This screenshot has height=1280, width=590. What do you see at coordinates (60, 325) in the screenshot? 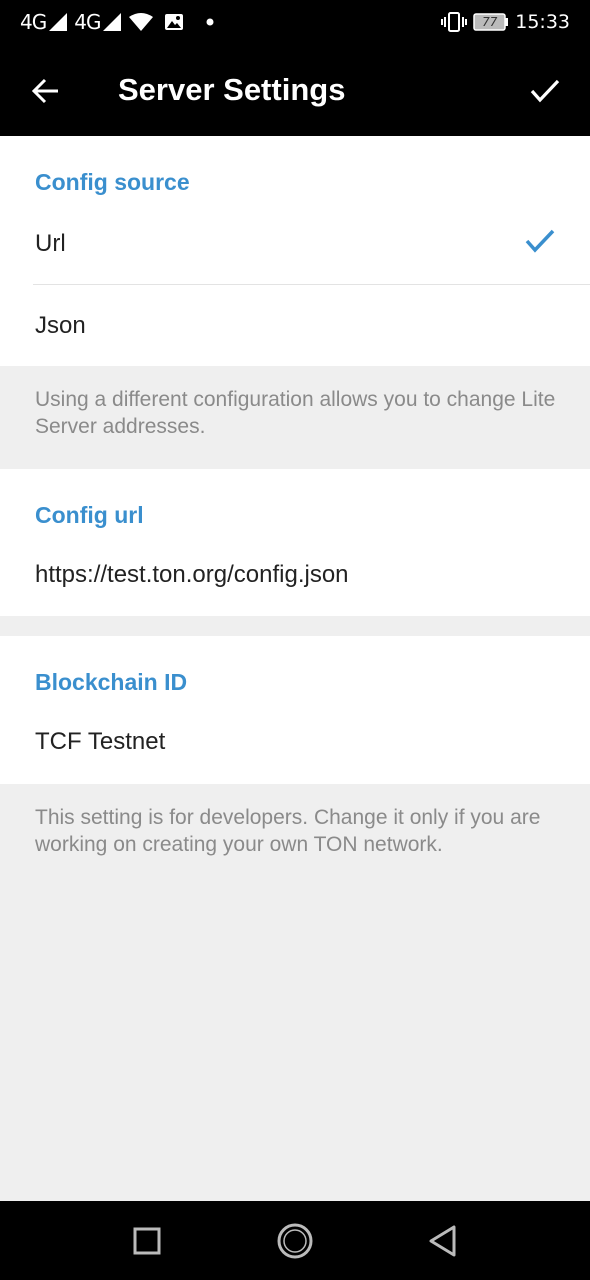
I see `option-json-label: Json` at bounding box center [60, 325].